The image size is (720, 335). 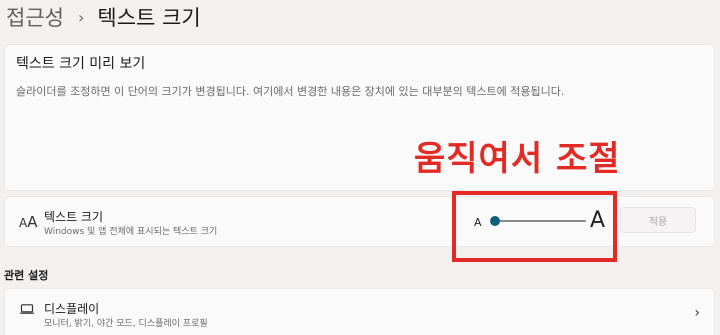 I want to click on preview-title: 텍스트 크기 미리 보기, so click(x=81, y=64).